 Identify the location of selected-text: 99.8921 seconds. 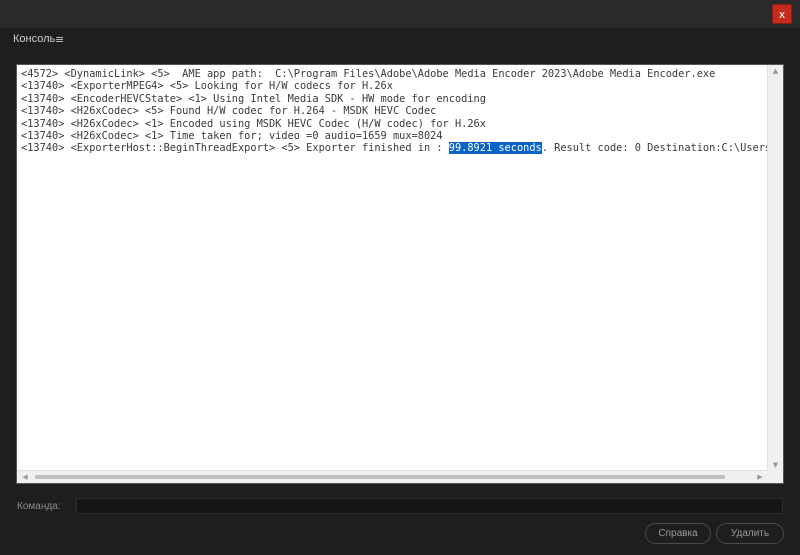
(495, 148).